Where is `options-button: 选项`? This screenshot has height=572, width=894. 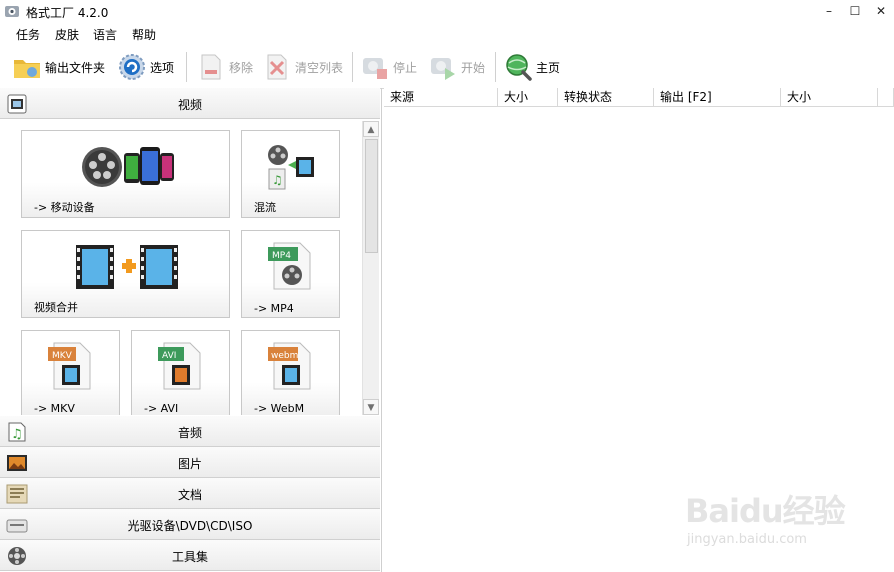
options-button: 选项 is located at coordinates (145, 67).